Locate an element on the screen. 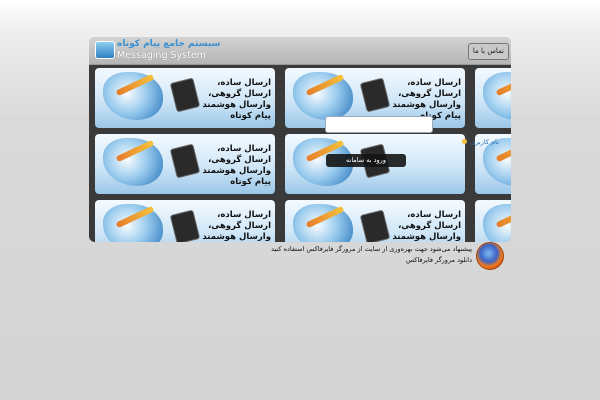 The image size is (600, 400). contact-us-button: تماس با ما is located at coordinates (488, 51).